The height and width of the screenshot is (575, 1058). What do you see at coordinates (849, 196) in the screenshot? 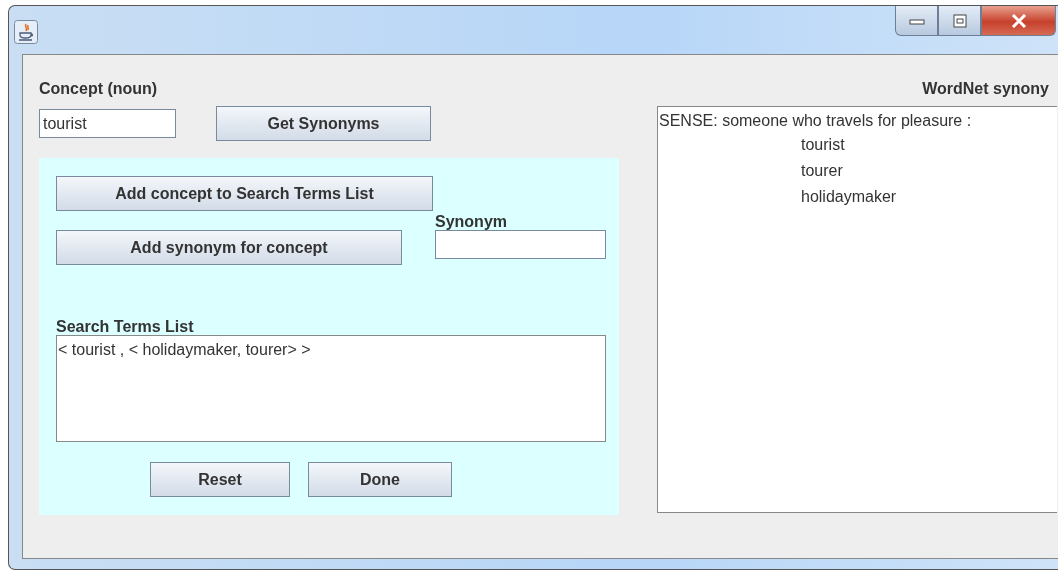
I see `synonym-text: holidaymaker` at bounding box center [849, 196].